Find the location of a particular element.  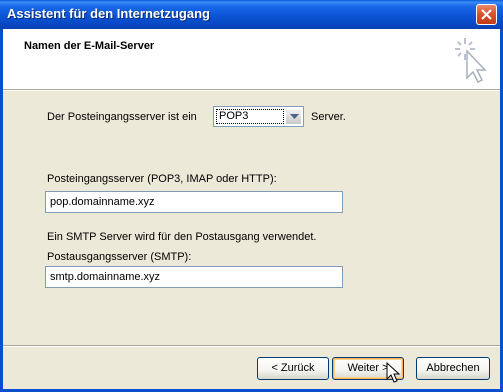

close-button is located at coordinates (486, 14).